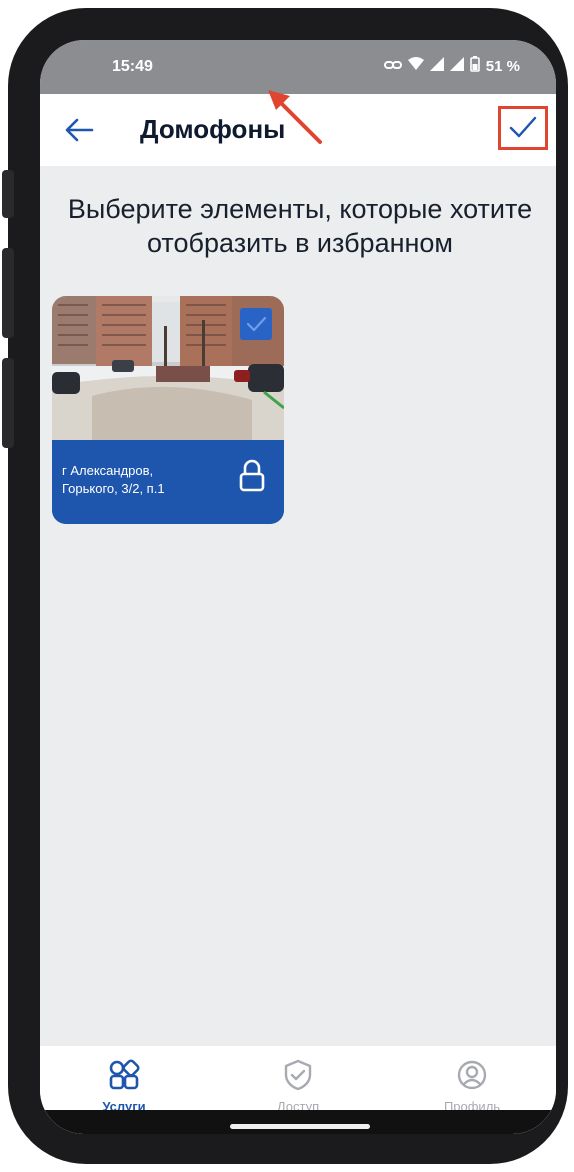  Describe the element at coordinates (298, 1075) in the screenshot. I see `shield-check-icon` at that location.